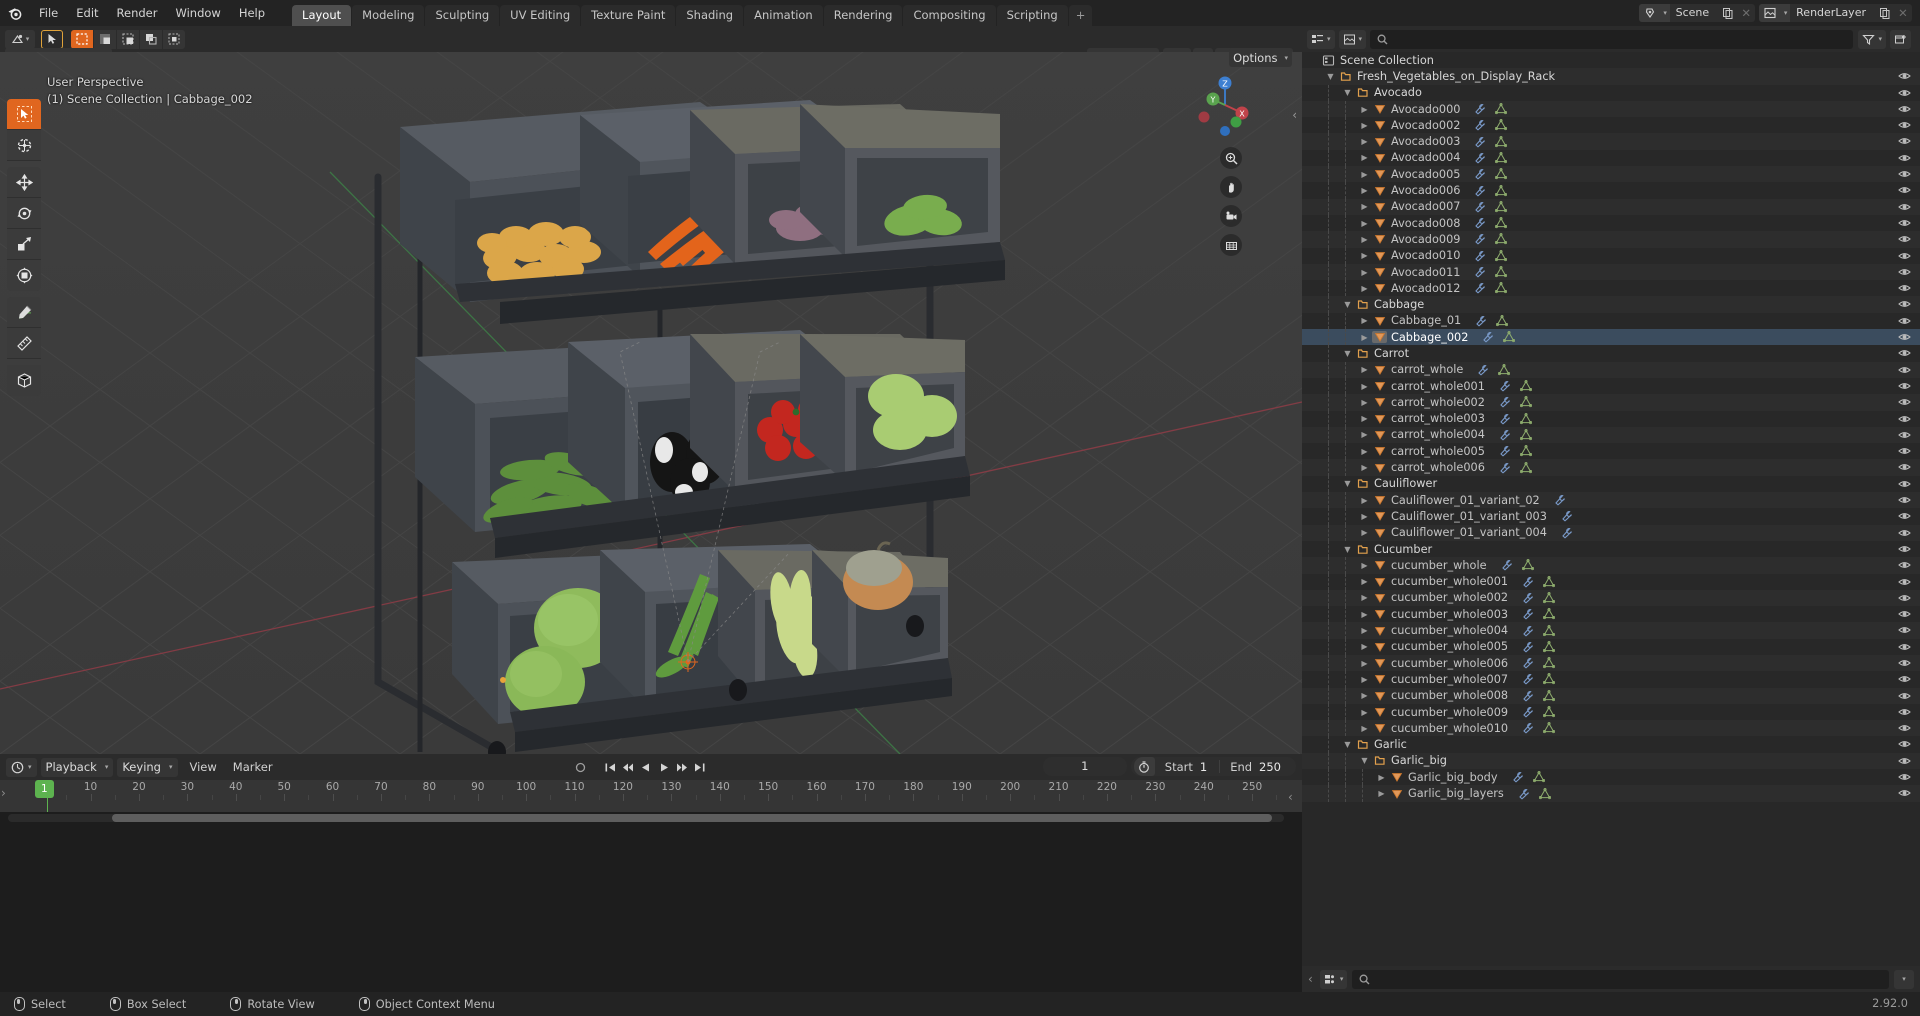  I want to click on add-cube-tool, so click(24, 380).